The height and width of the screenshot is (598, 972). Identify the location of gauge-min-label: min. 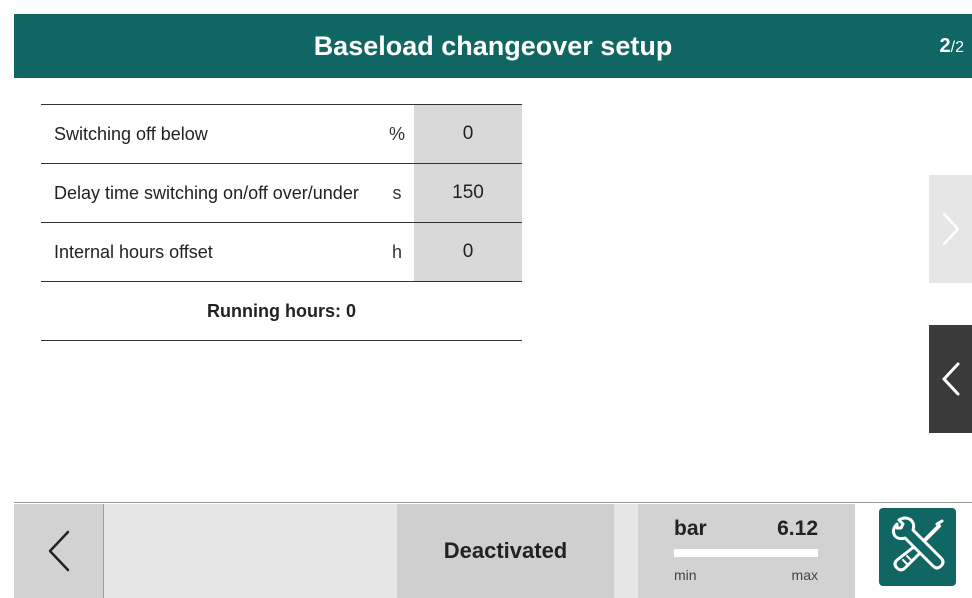
(685, 575).